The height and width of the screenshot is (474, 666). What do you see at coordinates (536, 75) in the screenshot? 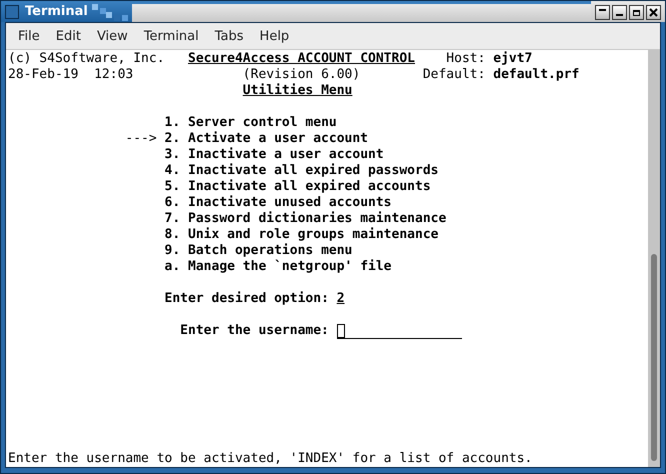
I see `default-profile: default.prf` at bounding box center [536, 75].